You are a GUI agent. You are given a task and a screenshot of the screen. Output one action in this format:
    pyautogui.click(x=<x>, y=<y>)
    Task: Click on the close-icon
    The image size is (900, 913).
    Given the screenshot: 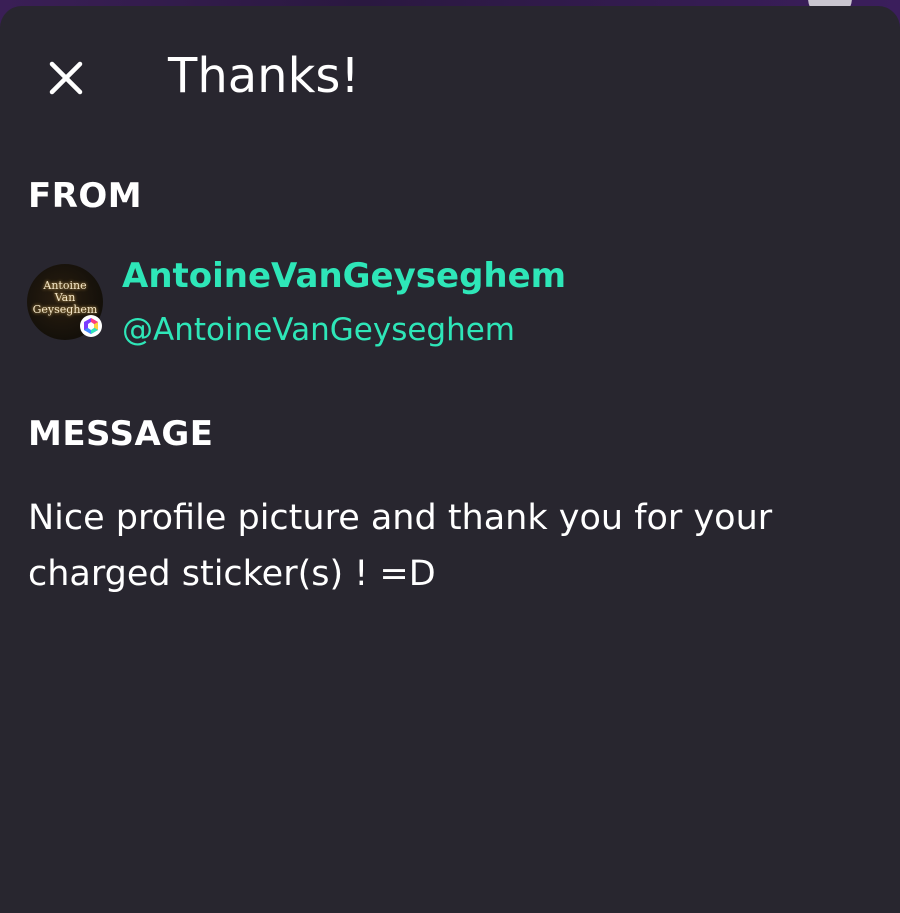 What is the action you would take?
    pyautogui.click(x=66, y=78)
    